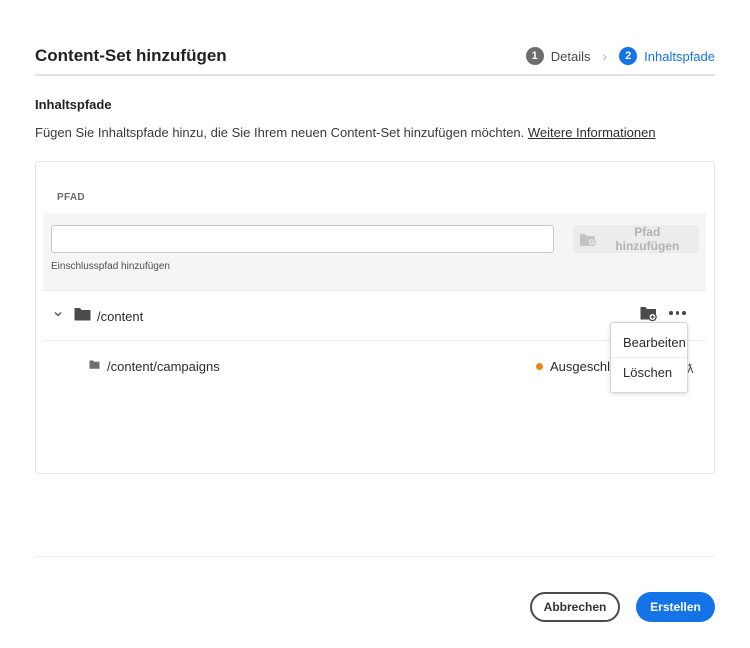  I want to click on create-button: Erstellen, so click(675, 607).